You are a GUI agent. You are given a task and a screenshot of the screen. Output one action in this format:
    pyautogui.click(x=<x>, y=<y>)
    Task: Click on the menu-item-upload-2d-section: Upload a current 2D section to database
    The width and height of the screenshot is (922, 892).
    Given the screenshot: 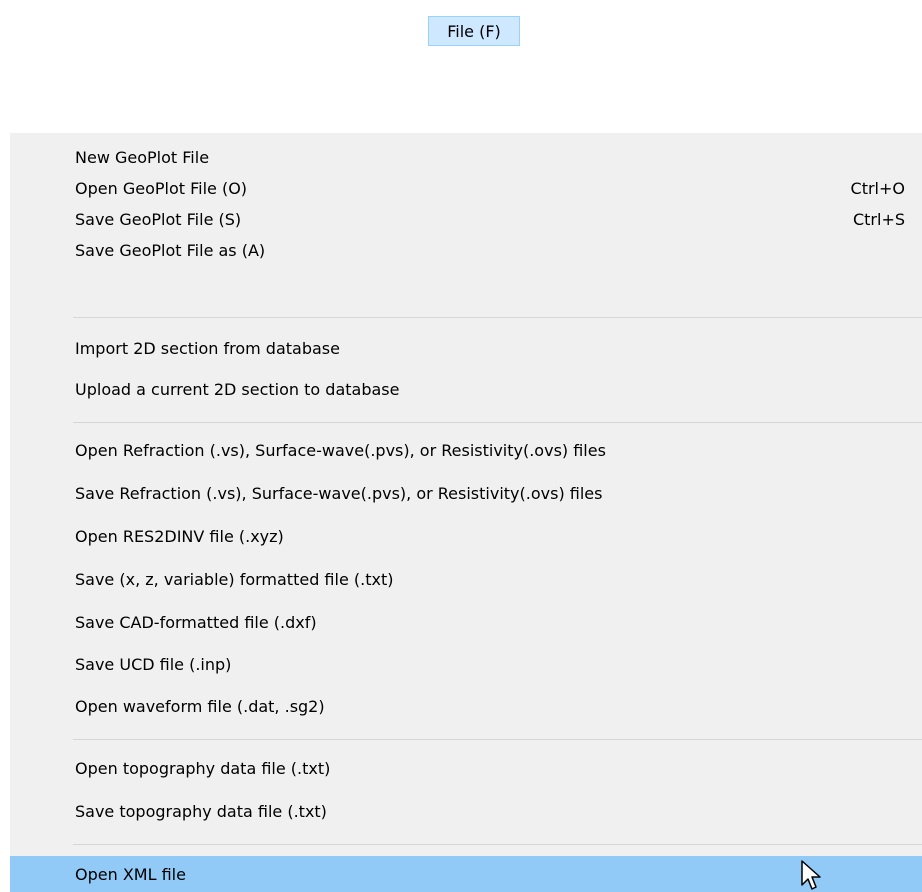 What is the action you would take?
    pyautogui.click(x=466, y=389)
    